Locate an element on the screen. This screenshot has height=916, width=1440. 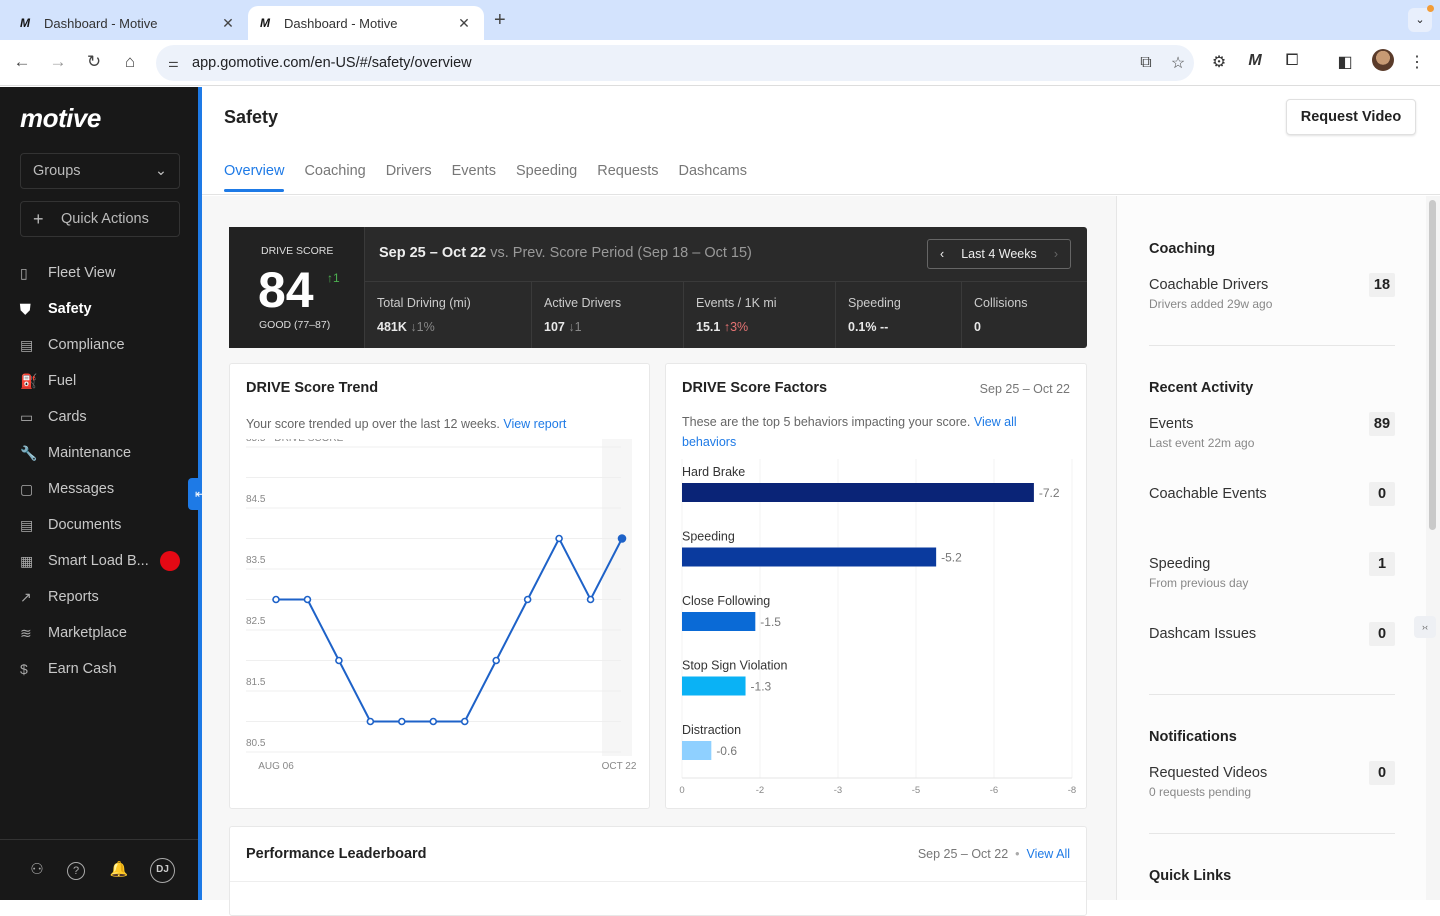
tab-drivers: Drivers is located at coordinates (409, 176).